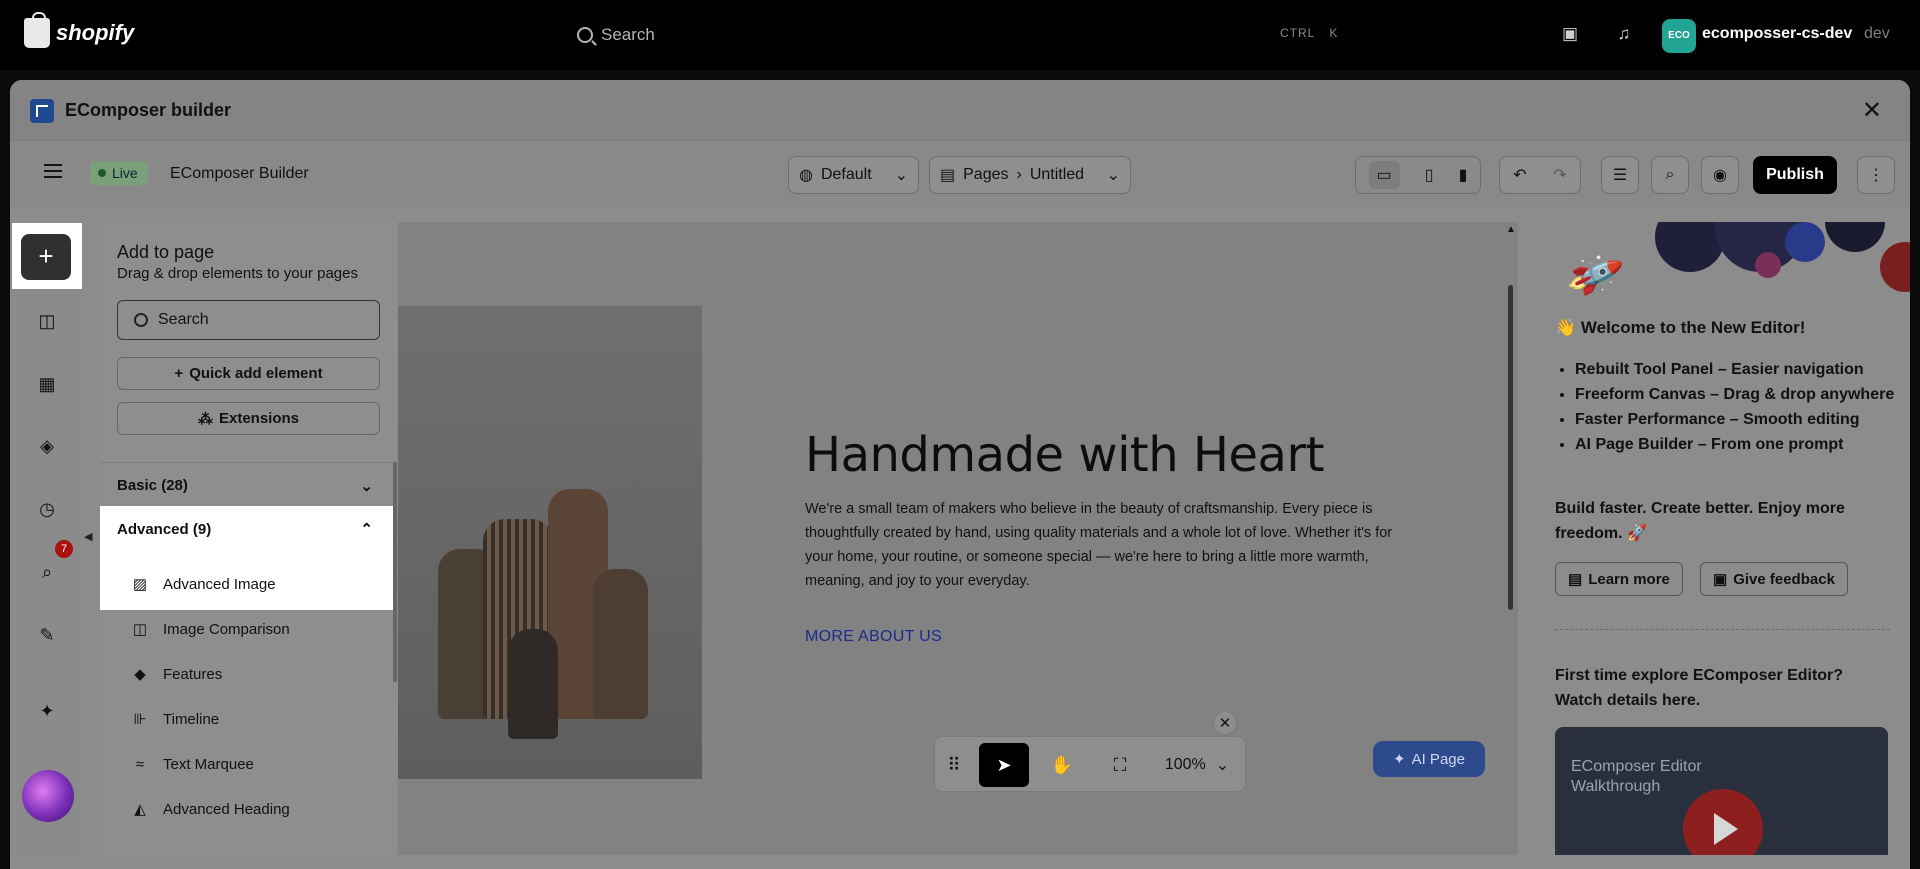  Describe the element at coordinates (1298, 33) in the screenshot. I see `shortcut-ctrl: CTRL` at that location.